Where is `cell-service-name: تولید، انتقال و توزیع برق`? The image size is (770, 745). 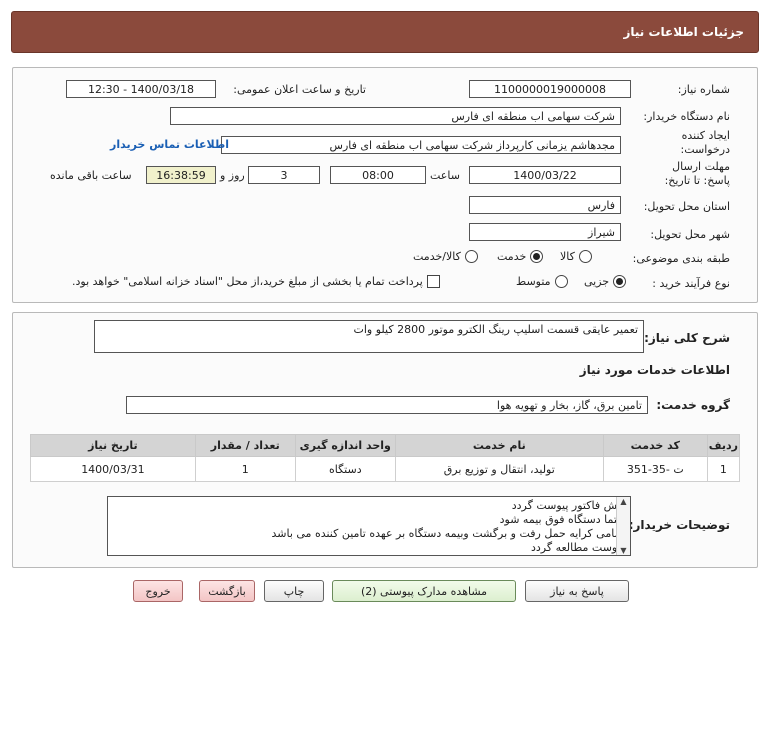 cell-service-name: تولید، انتقال و توزیع برق is located at coordinates (499, 469).